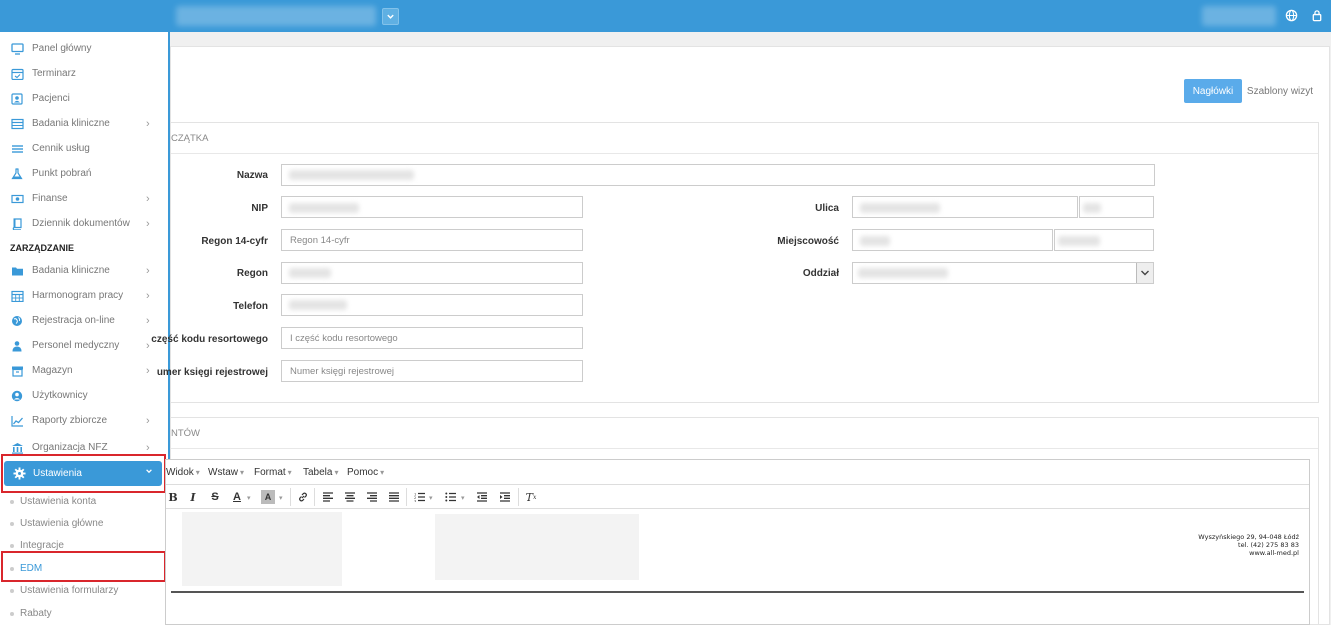 The image size is (1331, 625). What do you see at coordinates (252, 273) in the screenshot?
I see `label-regon: Regon` at bounding box center [252, 273].